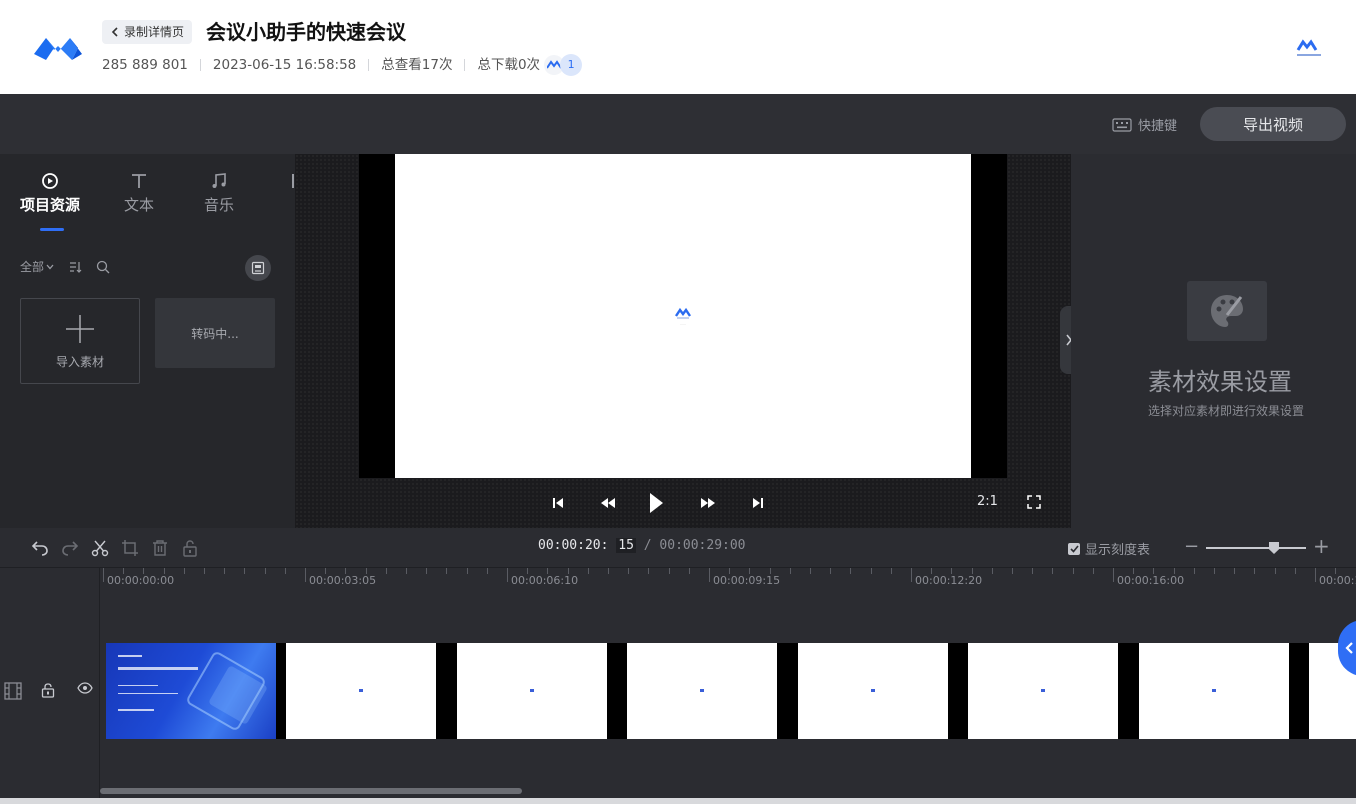 This screenshot has height=804, width=1356. Describe the element at coordinates (642, 545) in the screenshot. I see `playhead-timecode: 00:00:20: 15 / 00:00:29:00` at that location.